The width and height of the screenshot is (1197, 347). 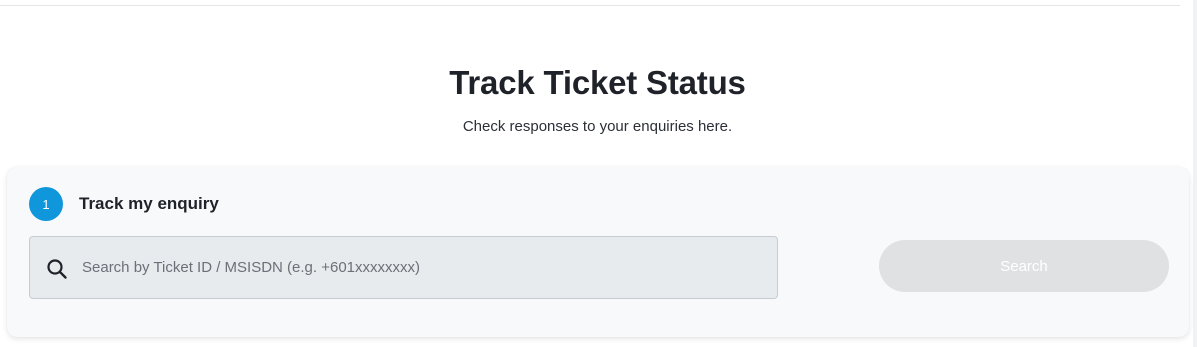 I want to click on search-icon, so click(x=57, y=269).